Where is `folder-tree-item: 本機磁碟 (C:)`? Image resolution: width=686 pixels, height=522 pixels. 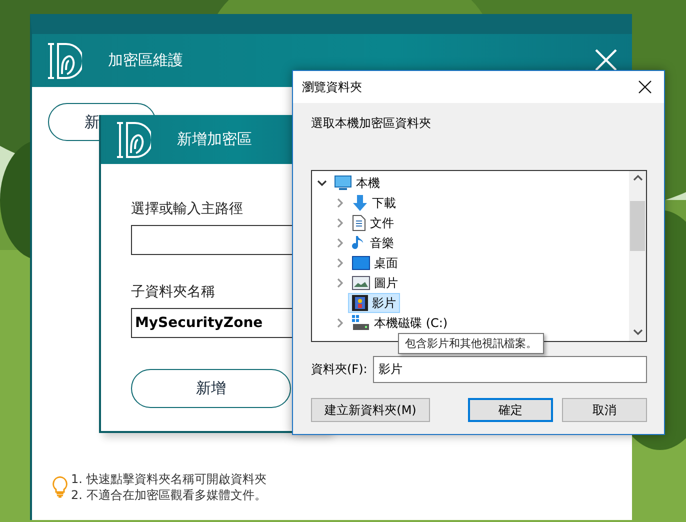
folder-tree-item: 本機磁碟 (C:) is located at coordinates (400, 323).